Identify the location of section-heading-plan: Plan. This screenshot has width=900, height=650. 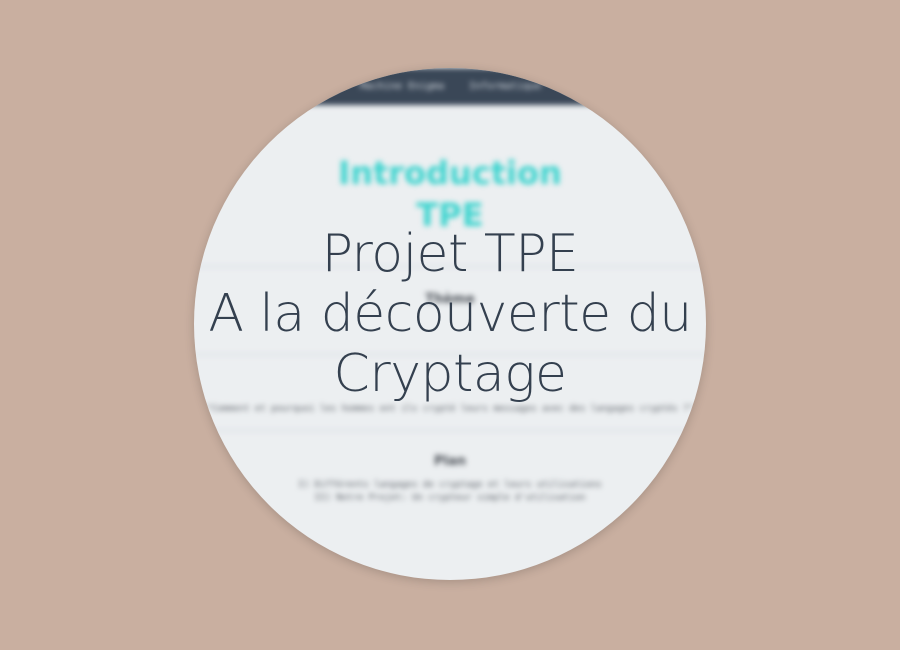
(449, 461).